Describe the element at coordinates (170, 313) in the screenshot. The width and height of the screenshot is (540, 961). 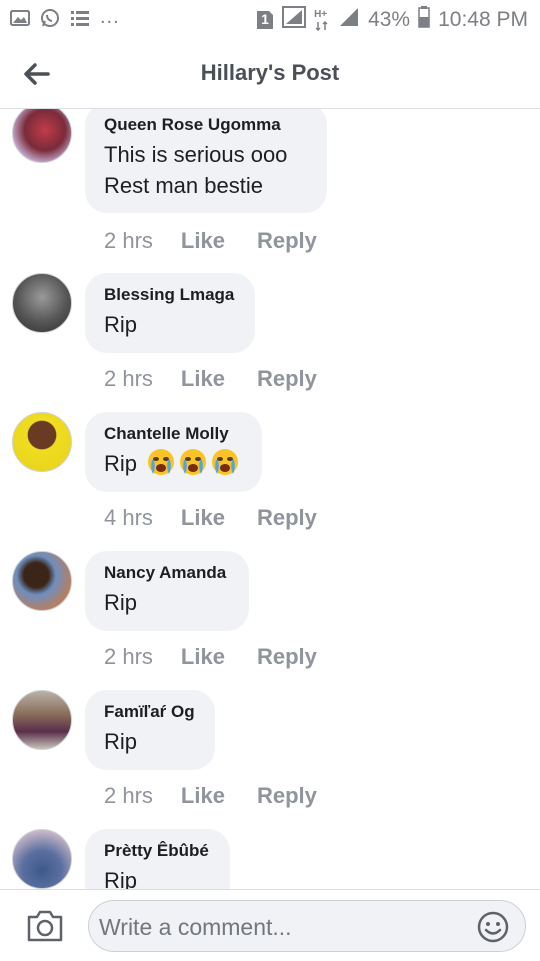
I see `comment-bubble: Blessing Lmaga Rip` at that location.